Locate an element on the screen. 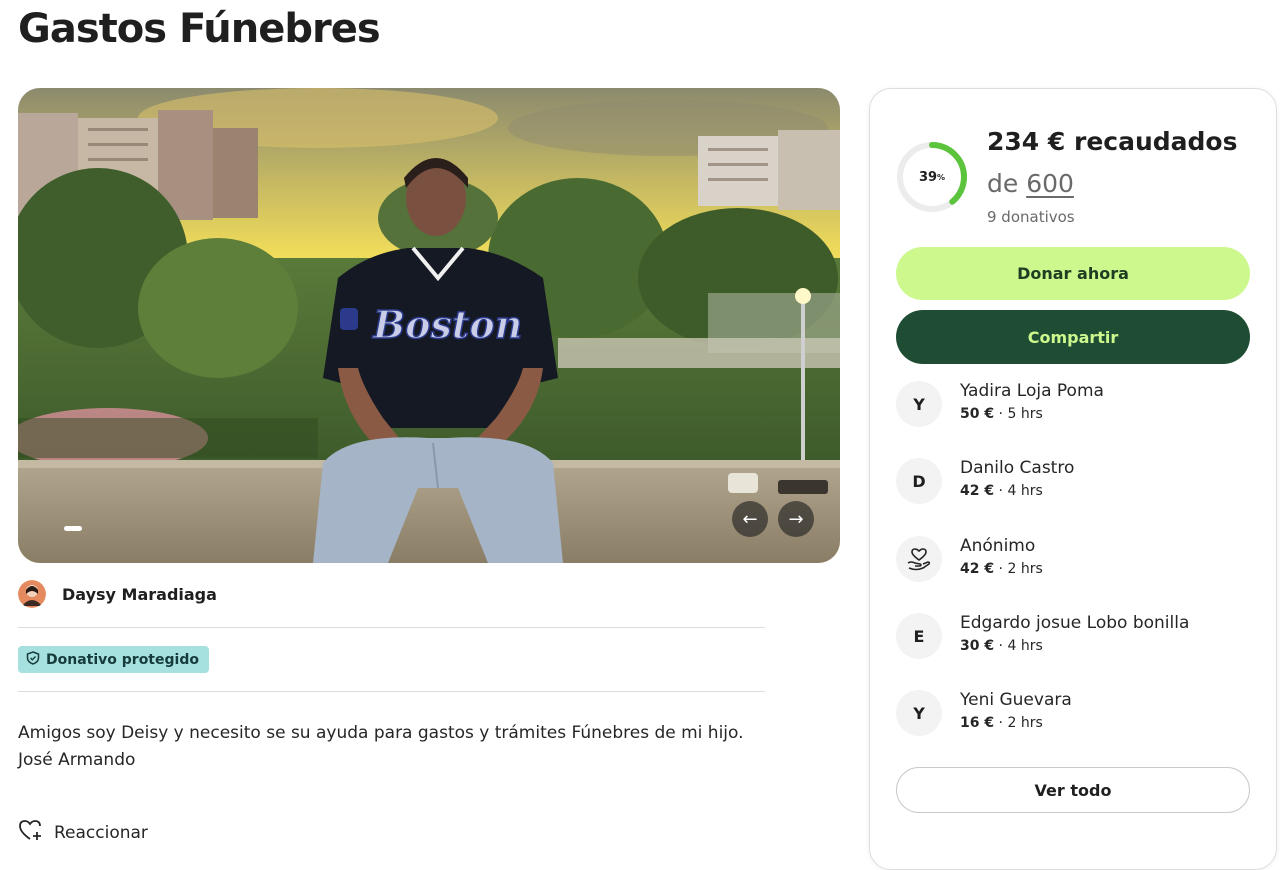  arrow-left-icon: ← is located at coordinates (750, 519).